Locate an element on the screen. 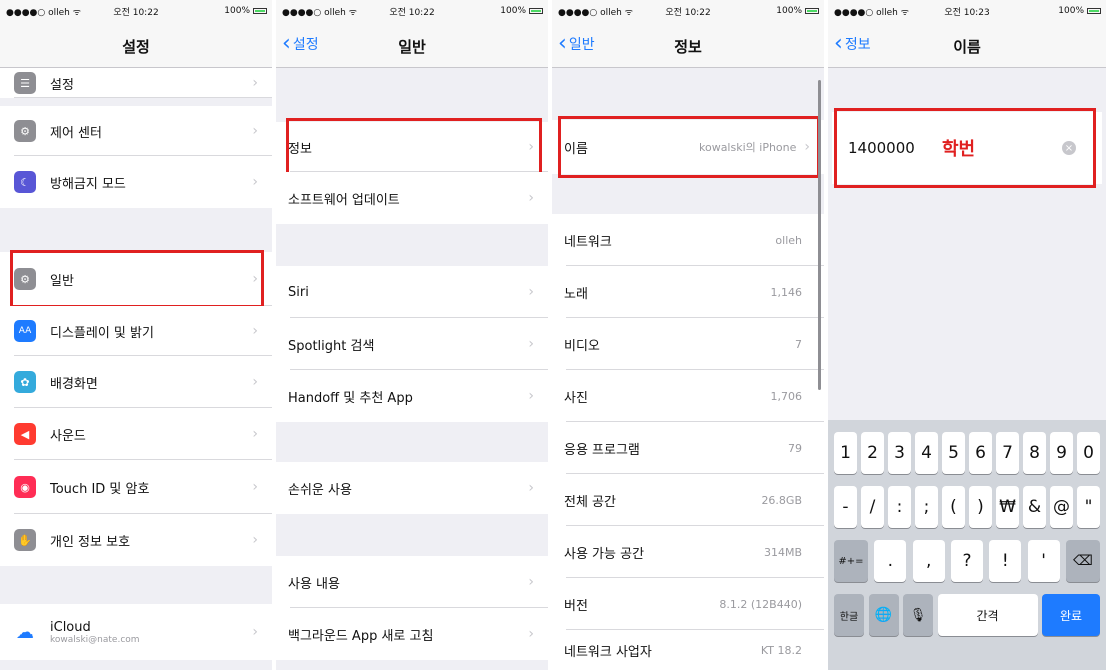 This screenshot has height=670, width=1106. item-label: 사용 내용 is located at coordinates (314, 584).